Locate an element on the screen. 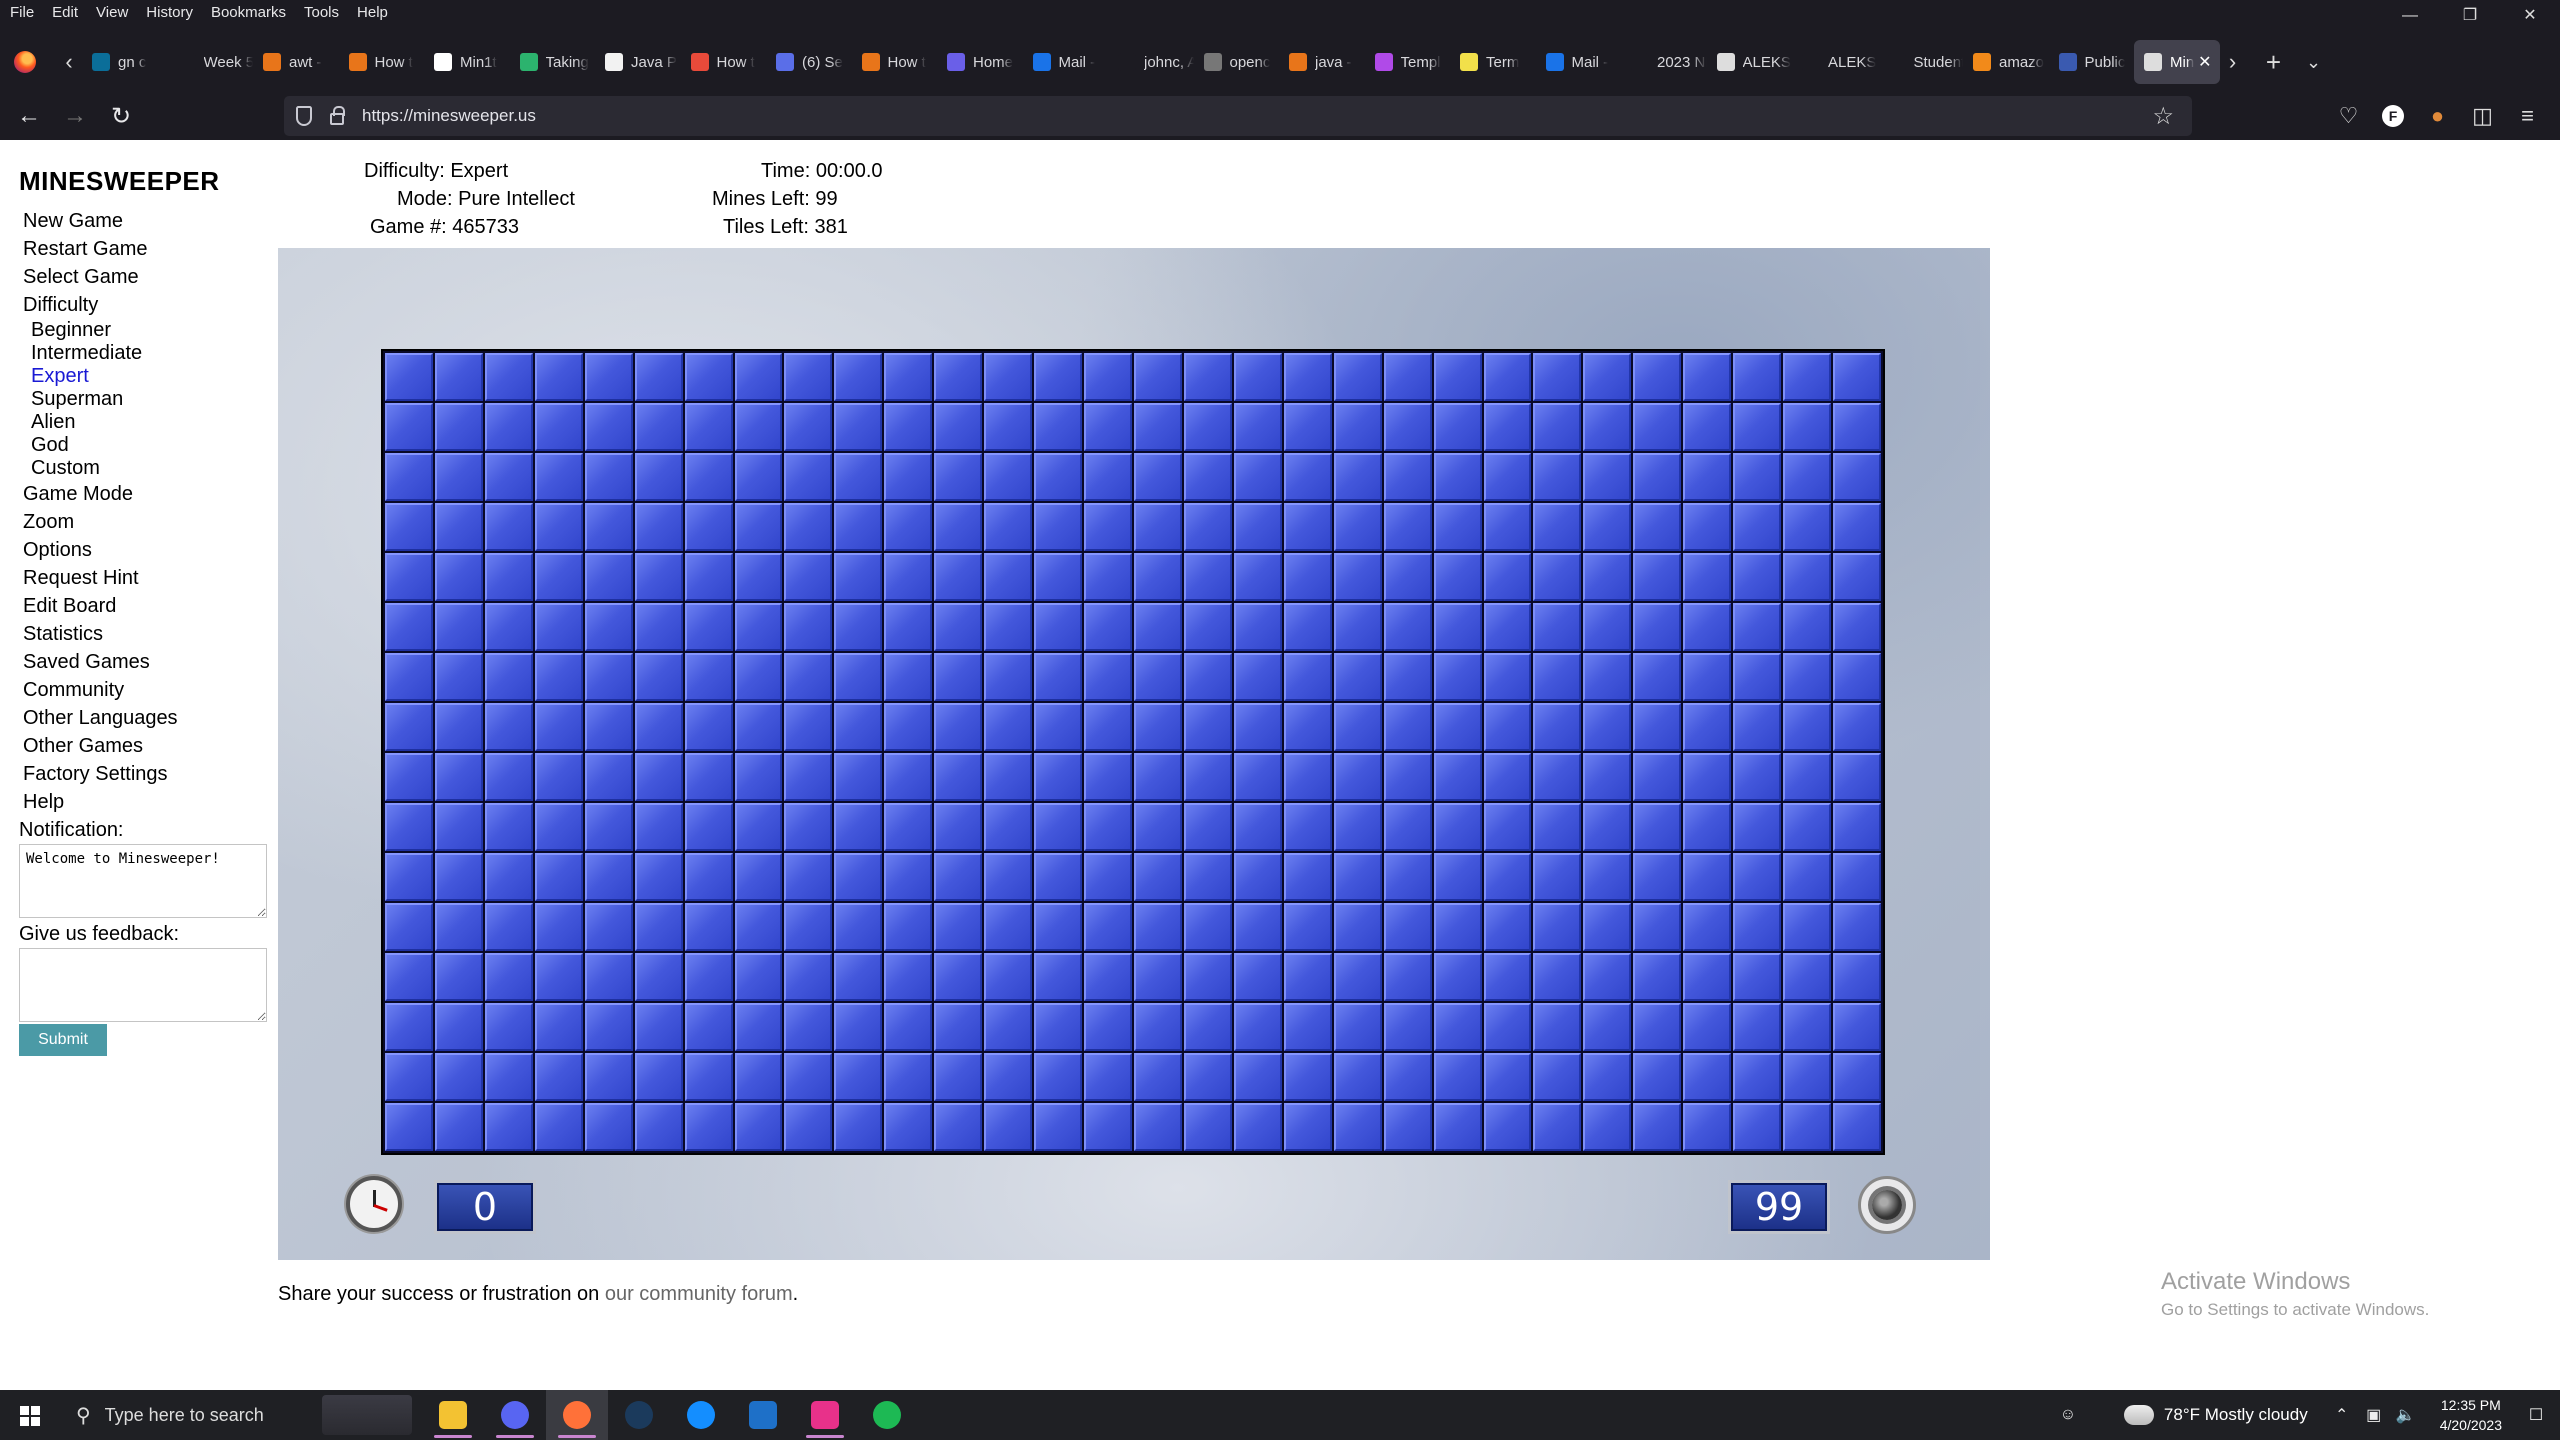 The width and height of the screenshot is (2560, 1440). browser-tab: ALEKS is located at coordinates (1835, 62).